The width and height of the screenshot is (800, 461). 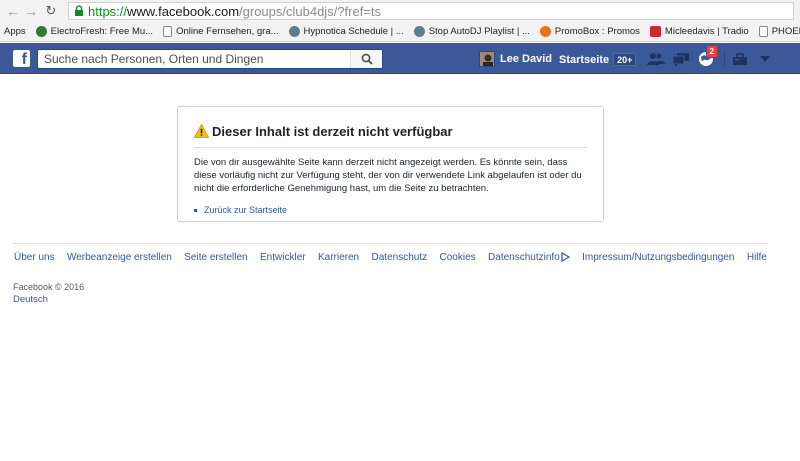 What do you see at coordinates (757, 257) in the screenshot?
I see `footer-link-help: Hilfe` at bounding box center [757, 257].